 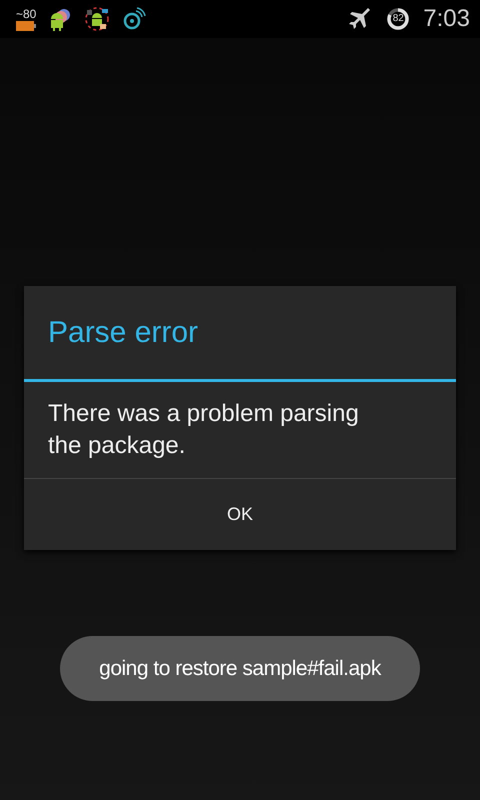 I want to click on ok-button: OK, so click(x=240, y=514).